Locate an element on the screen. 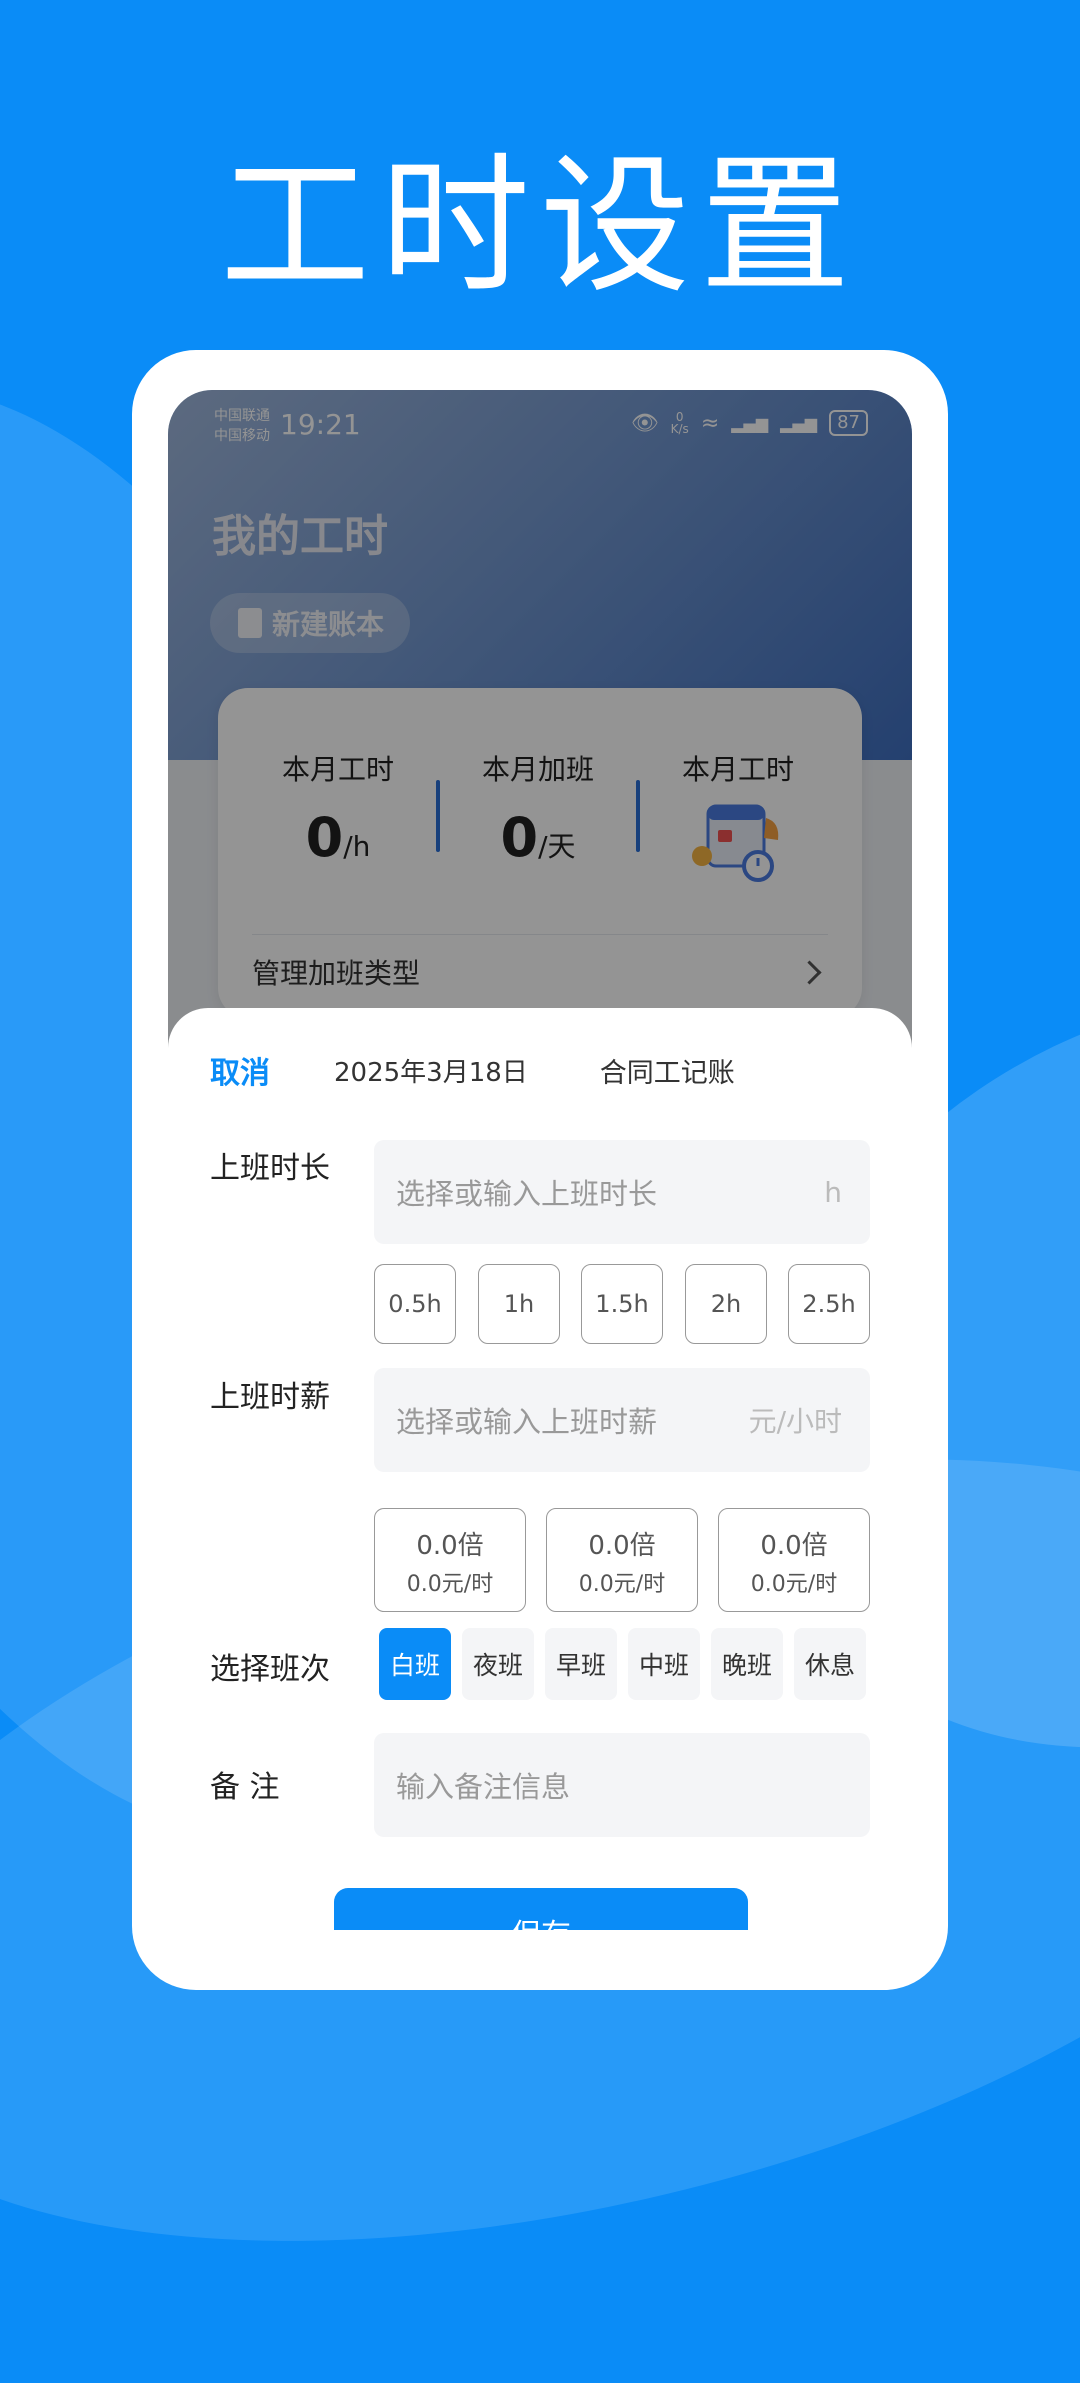 This screenshot has width=1080, height=2383. note-label: 备 注 is located at coordinates (245, 1787).